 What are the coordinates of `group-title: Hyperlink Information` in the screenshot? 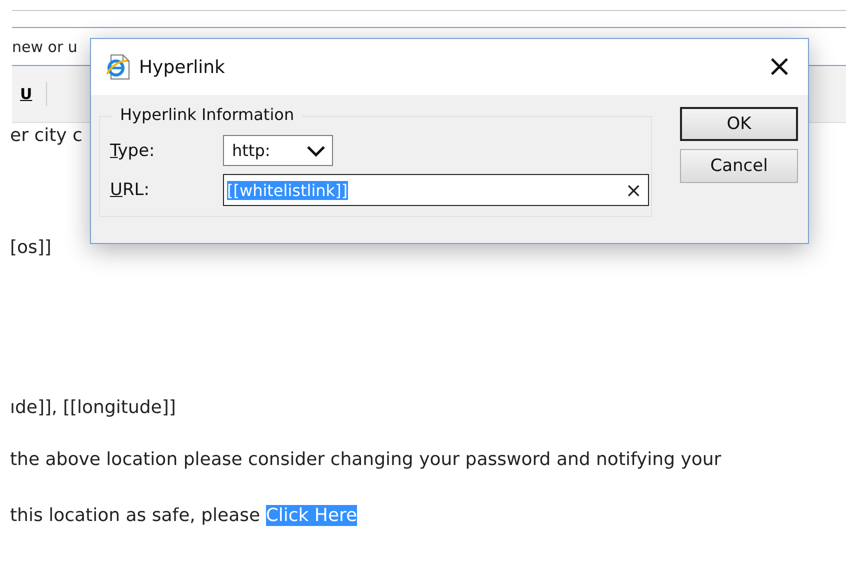 It's located at (207, 114).